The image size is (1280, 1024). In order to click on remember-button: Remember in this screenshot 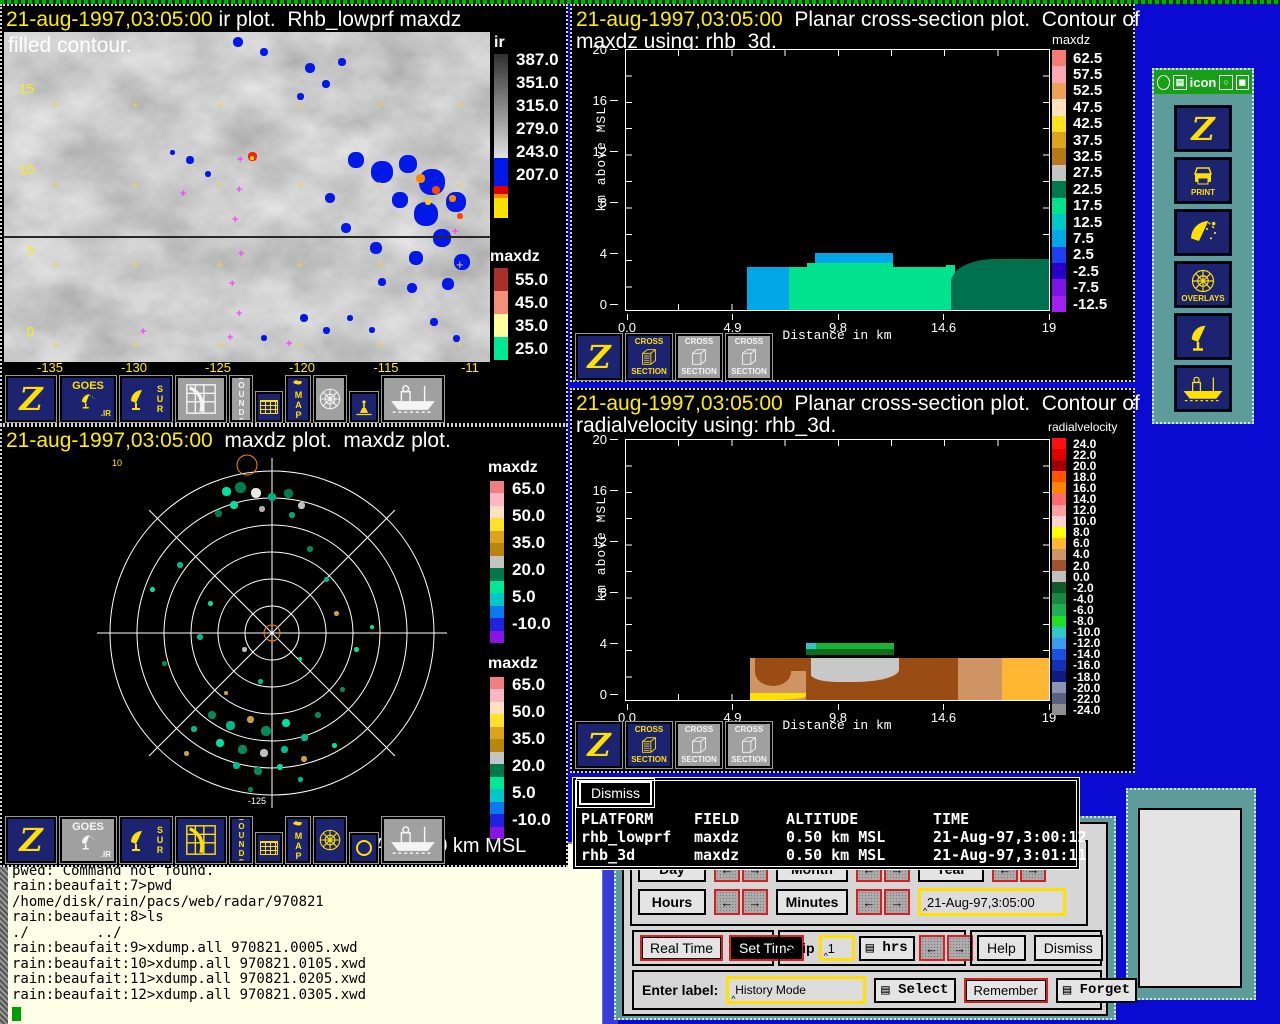, I will do `click(1005, 990)`.